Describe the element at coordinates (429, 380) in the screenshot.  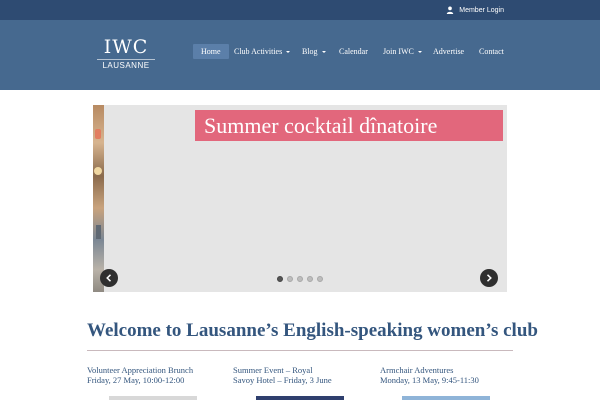
I see `event-date: Monday, 13 May, 9:45-11:30` at that location.